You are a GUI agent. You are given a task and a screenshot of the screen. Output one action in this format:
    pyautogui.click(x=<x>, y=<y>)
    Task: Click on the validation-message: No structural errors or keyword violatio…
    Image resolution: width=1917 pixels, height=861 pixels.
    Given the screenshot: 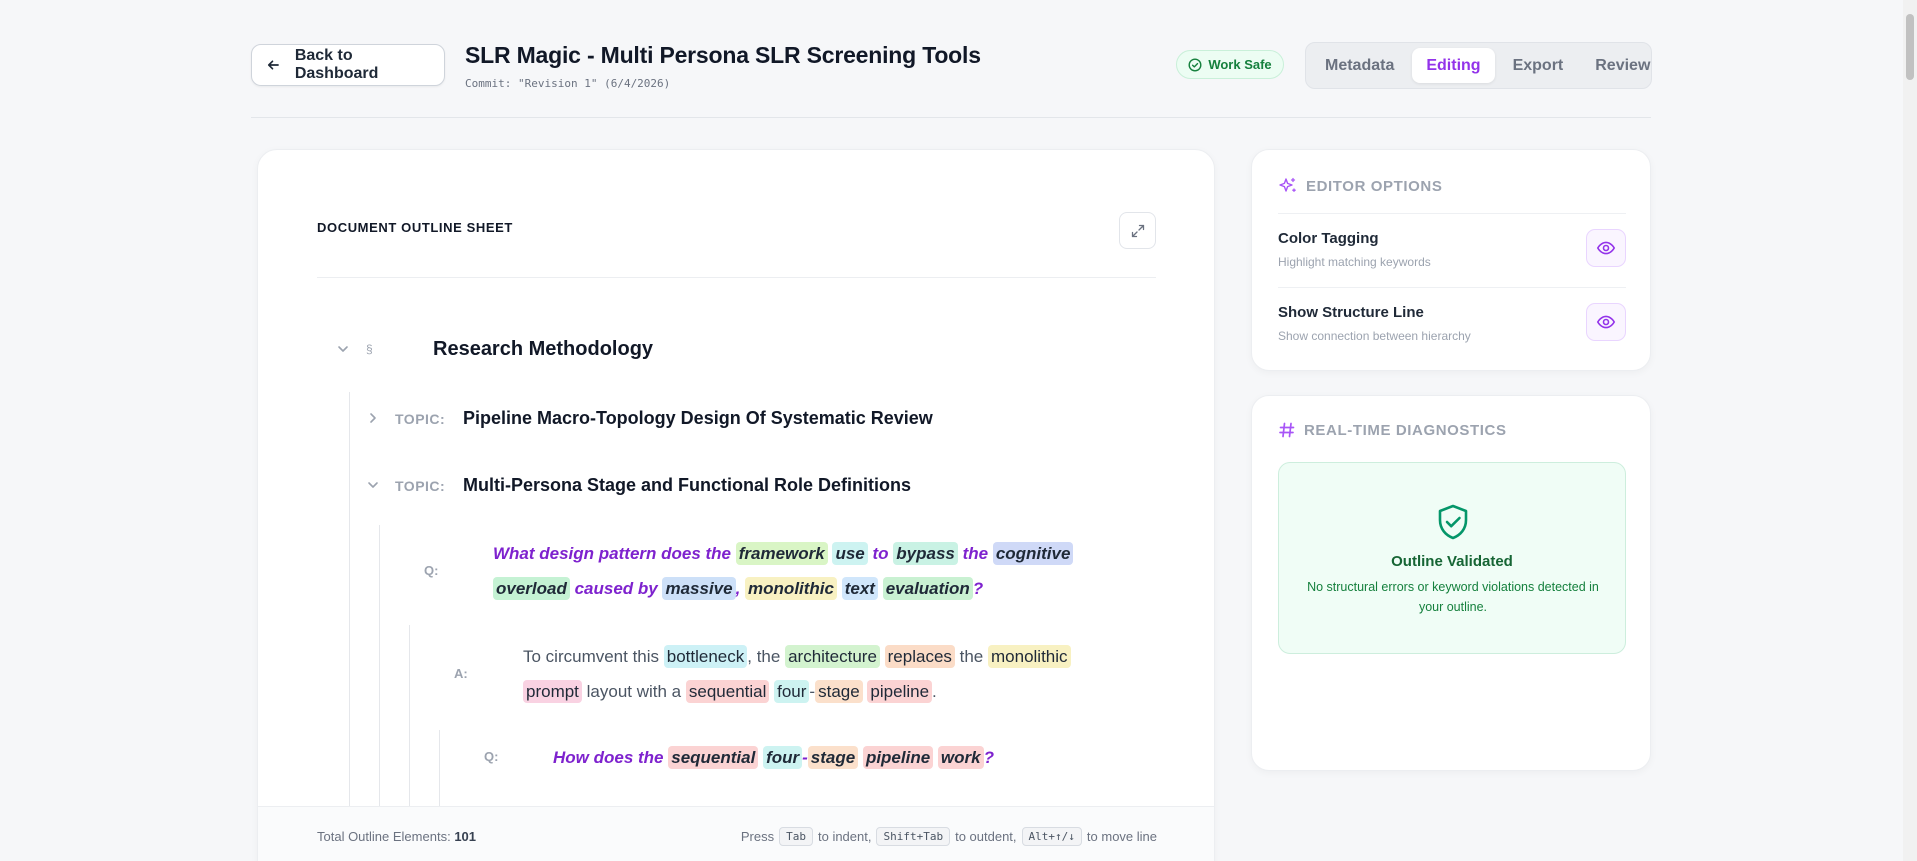 What is the action you would take?
    pyautogui.click(x=1453, y=597)
    